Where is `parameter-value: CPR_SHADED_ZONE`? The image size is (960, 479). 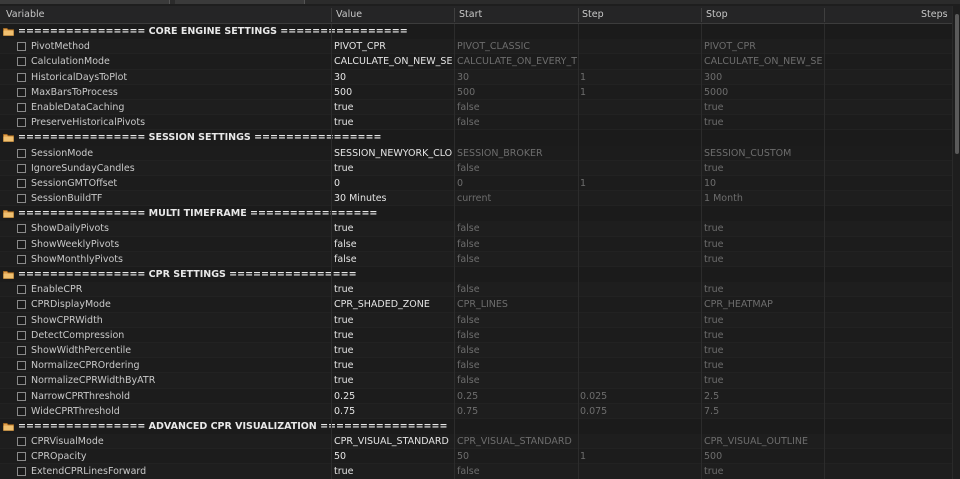 parameter-value: CPR_SHADED_ZONE is located at coordinates (393, 304).